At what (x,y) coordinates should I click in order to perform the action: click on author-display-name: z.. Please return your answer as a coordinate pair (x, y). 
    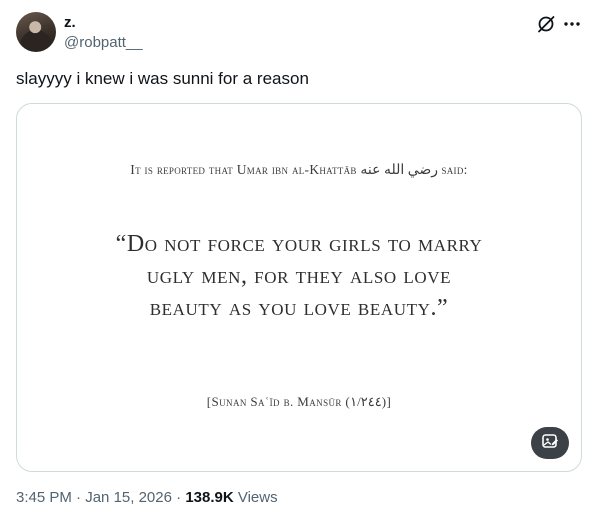
    Looking at the image, I should click on (70, 22).